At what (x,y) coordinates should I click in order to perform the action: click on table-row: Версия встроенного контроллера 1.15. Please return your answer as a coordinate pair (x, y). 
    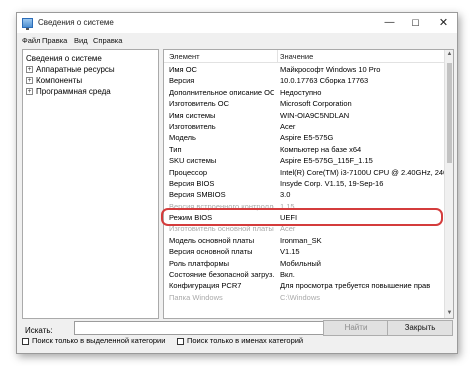
    Looking at the image, I should click on (305, 206).